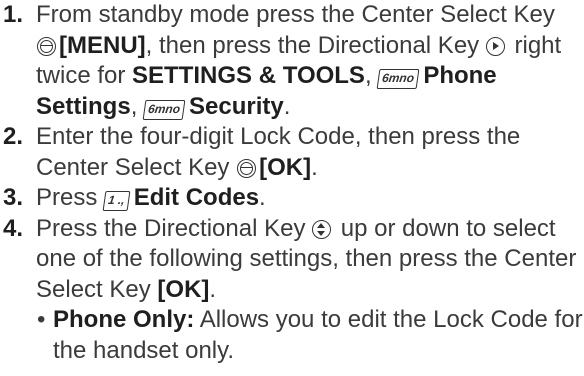 This screenshot has width=584, height=376. Describe the element at coordinates (495, 46) in the screenshot. I see `directional-key-right-icon` at that location.